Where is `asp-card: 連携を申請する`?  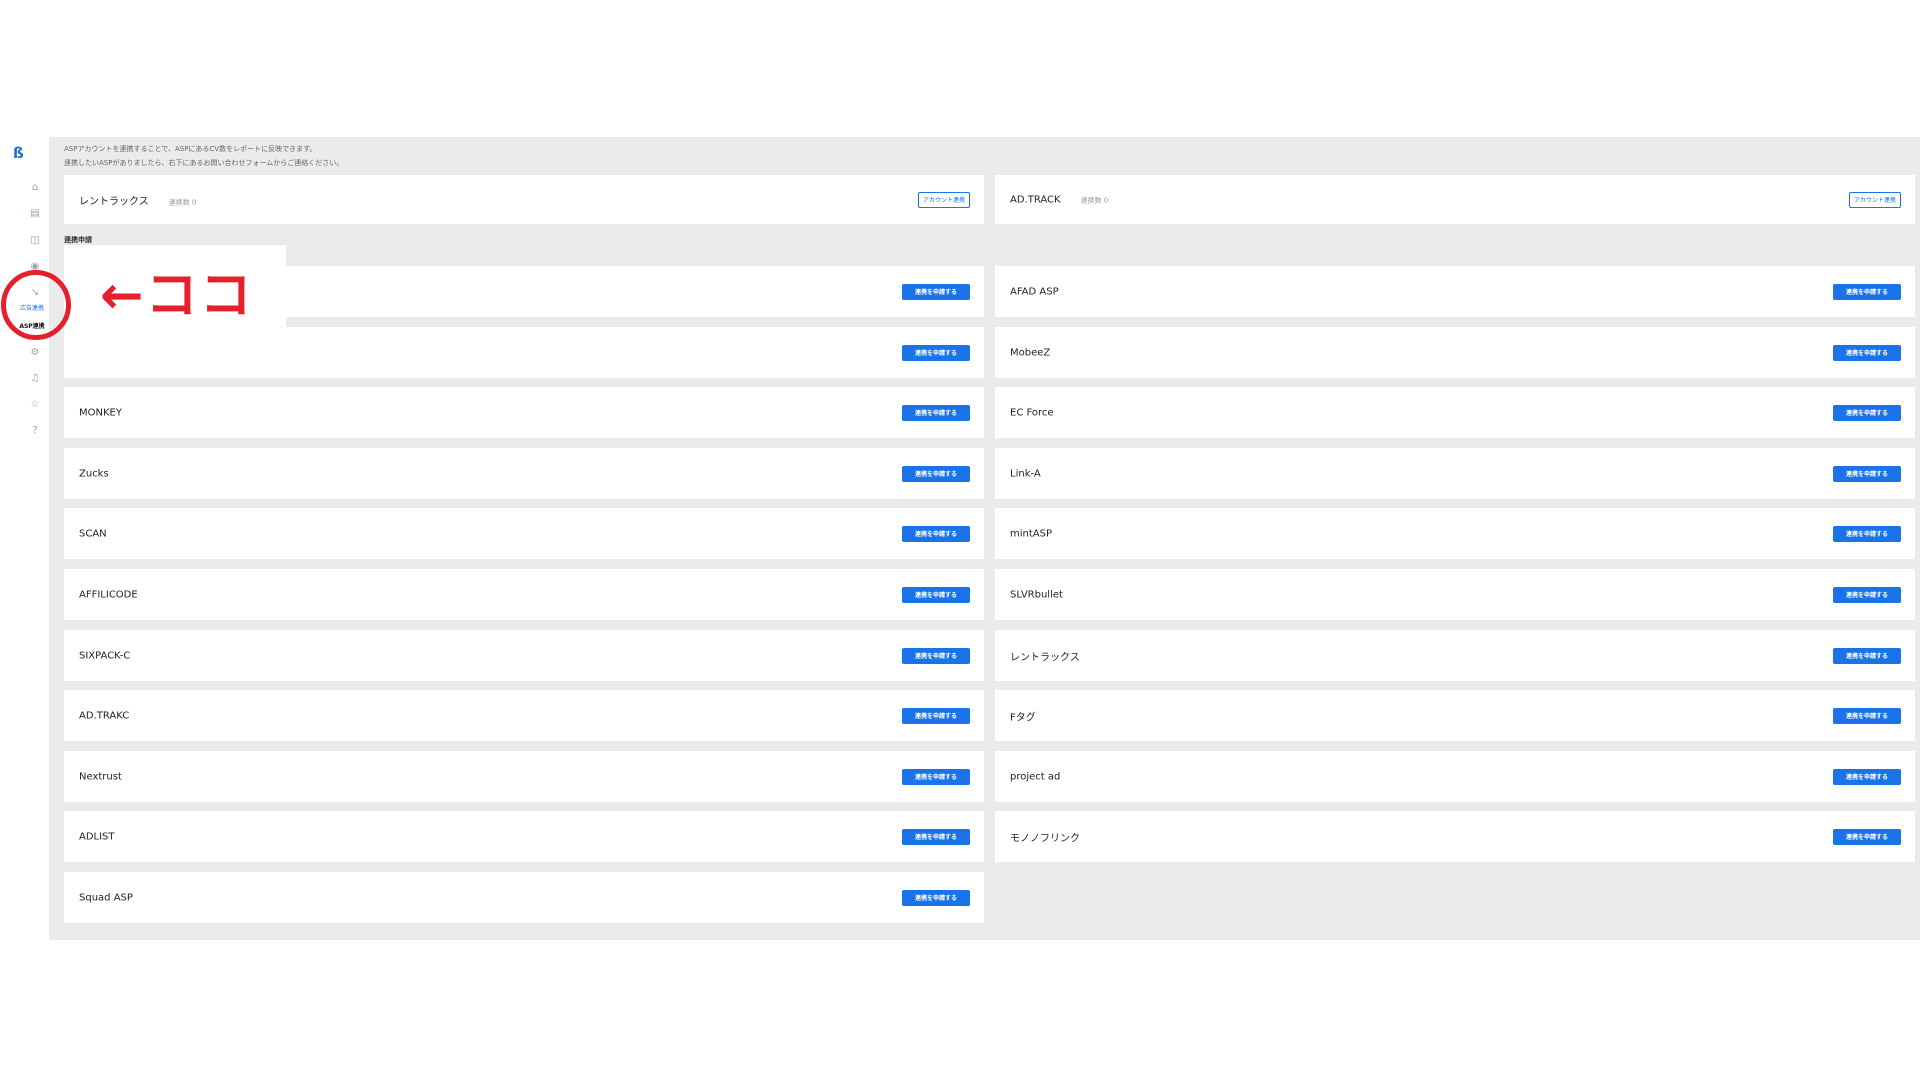
asp-card: 連携を申請する is located at coordinates (524, 352).